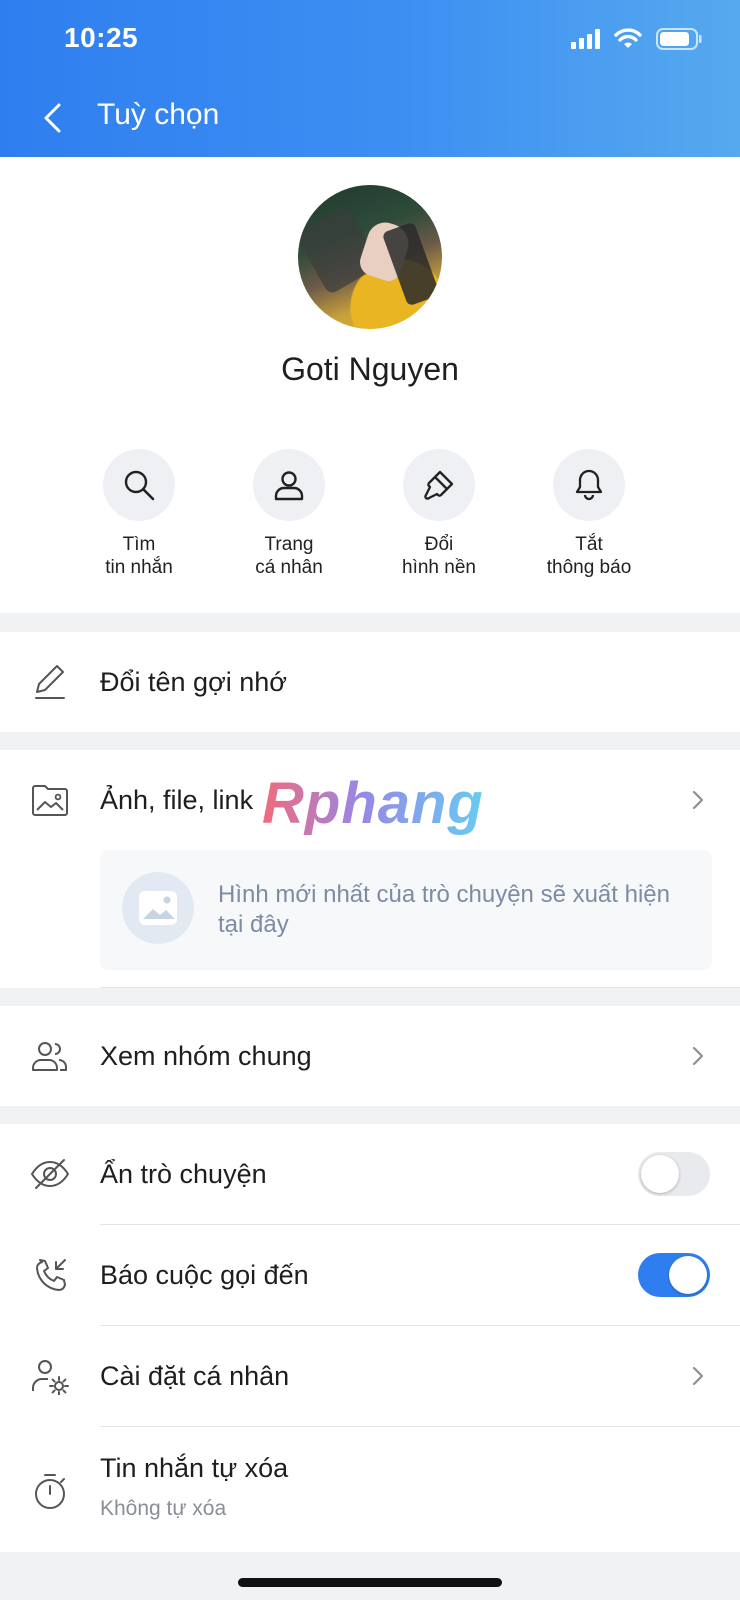 This screenshot has width=740, height=1600. I want to click on action-label: Tìm, so click(139, 544).